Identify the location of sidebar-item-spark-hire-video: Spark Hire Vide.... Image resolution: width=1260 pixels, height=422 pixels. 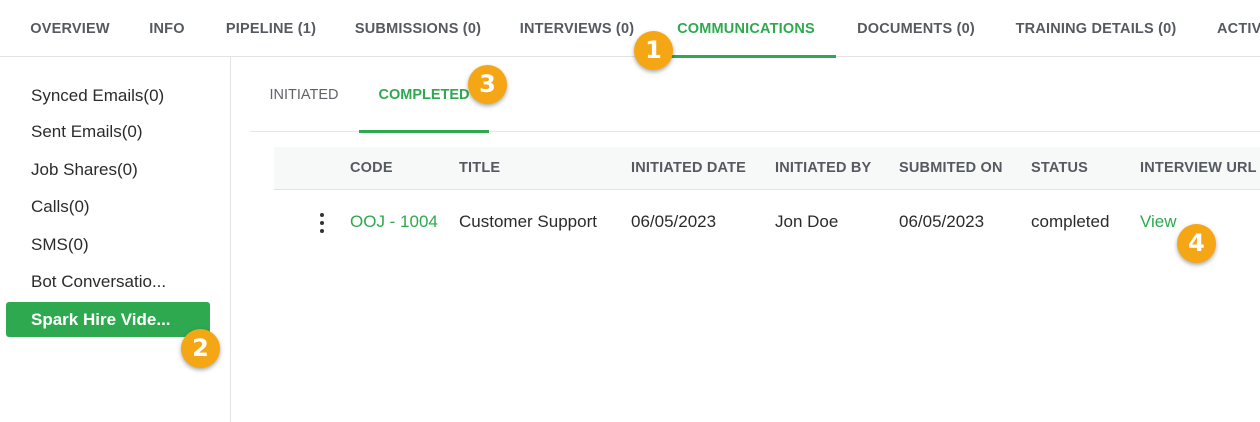
(108, 319).